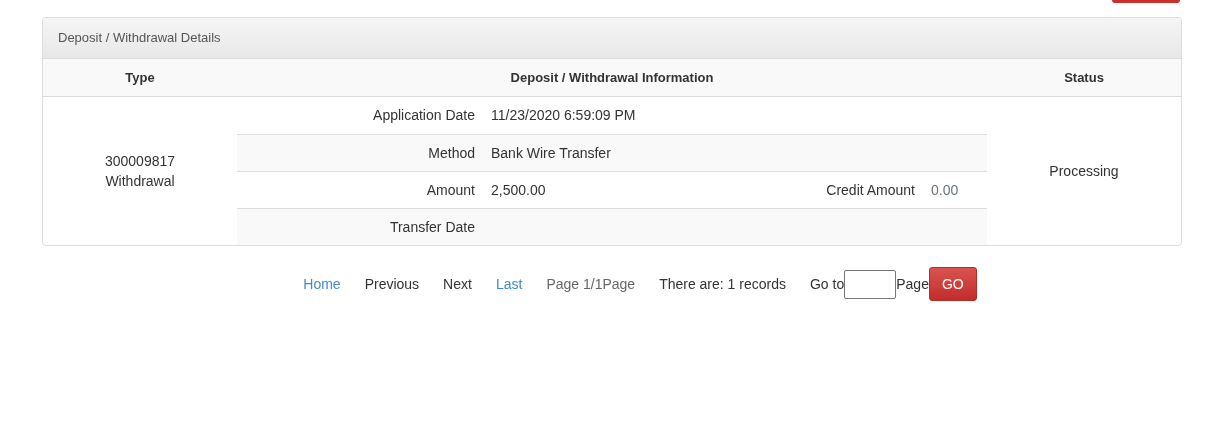 The width and height of the screenshot is (1232, 429). What do you see at coordinates (563, 115) in the screenshot?
I see `field-value: 11/23/2020 6:59:09 PM` at bounding box center [563, 115].